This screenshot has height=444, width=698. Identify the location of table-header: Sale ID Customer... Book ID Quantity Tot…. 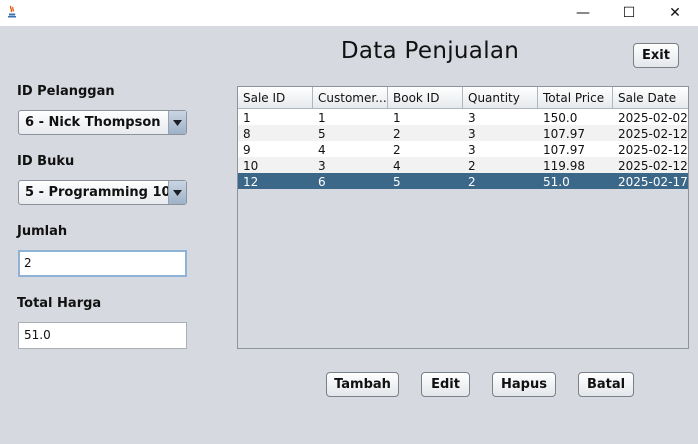
(463, 98).